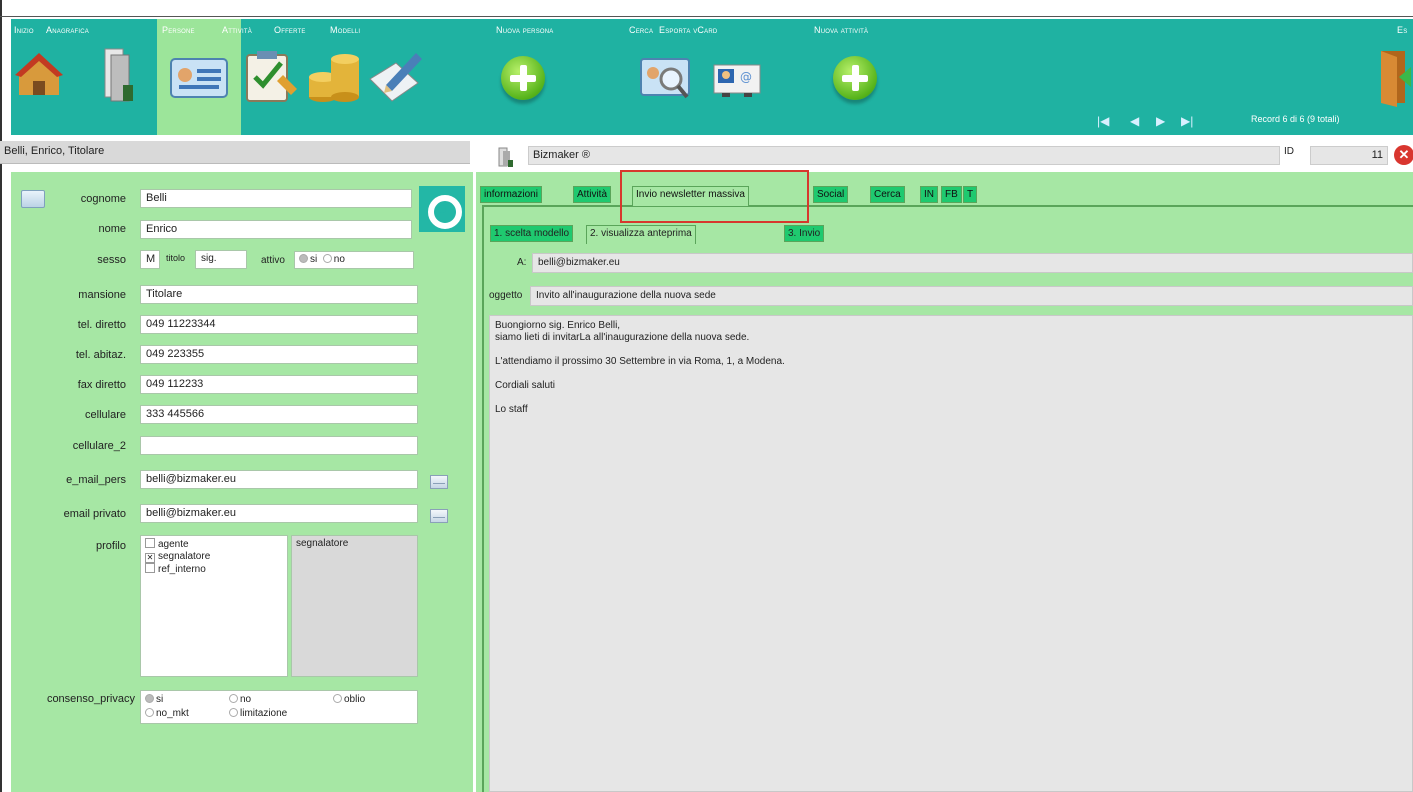 The width and height of the screenshot is (1413, 792). I want to click on attivo-radio-group: si no, so click(354, 260).